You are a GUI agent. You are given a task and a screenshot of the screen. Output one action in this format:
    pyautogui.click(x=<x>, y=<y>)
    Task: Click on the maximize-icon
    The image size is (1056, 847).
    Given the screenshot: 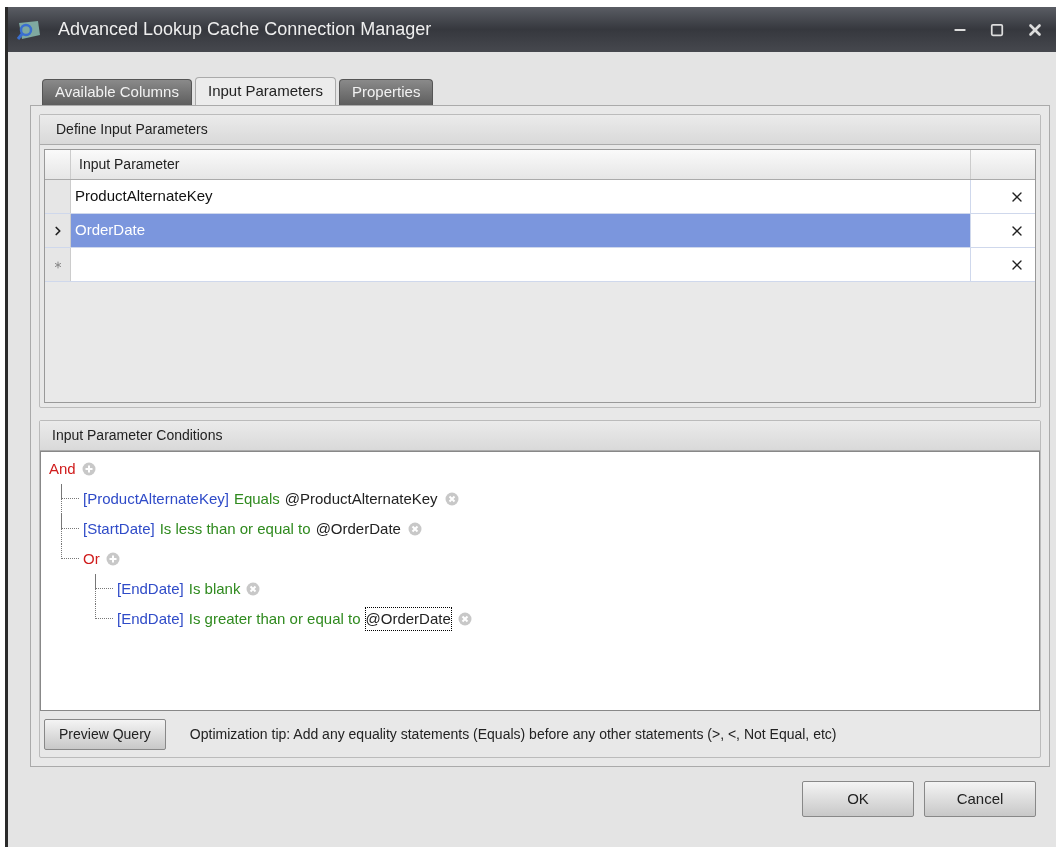 What is the action you would take?
    pyautogui.click(x=997, y=29)
    